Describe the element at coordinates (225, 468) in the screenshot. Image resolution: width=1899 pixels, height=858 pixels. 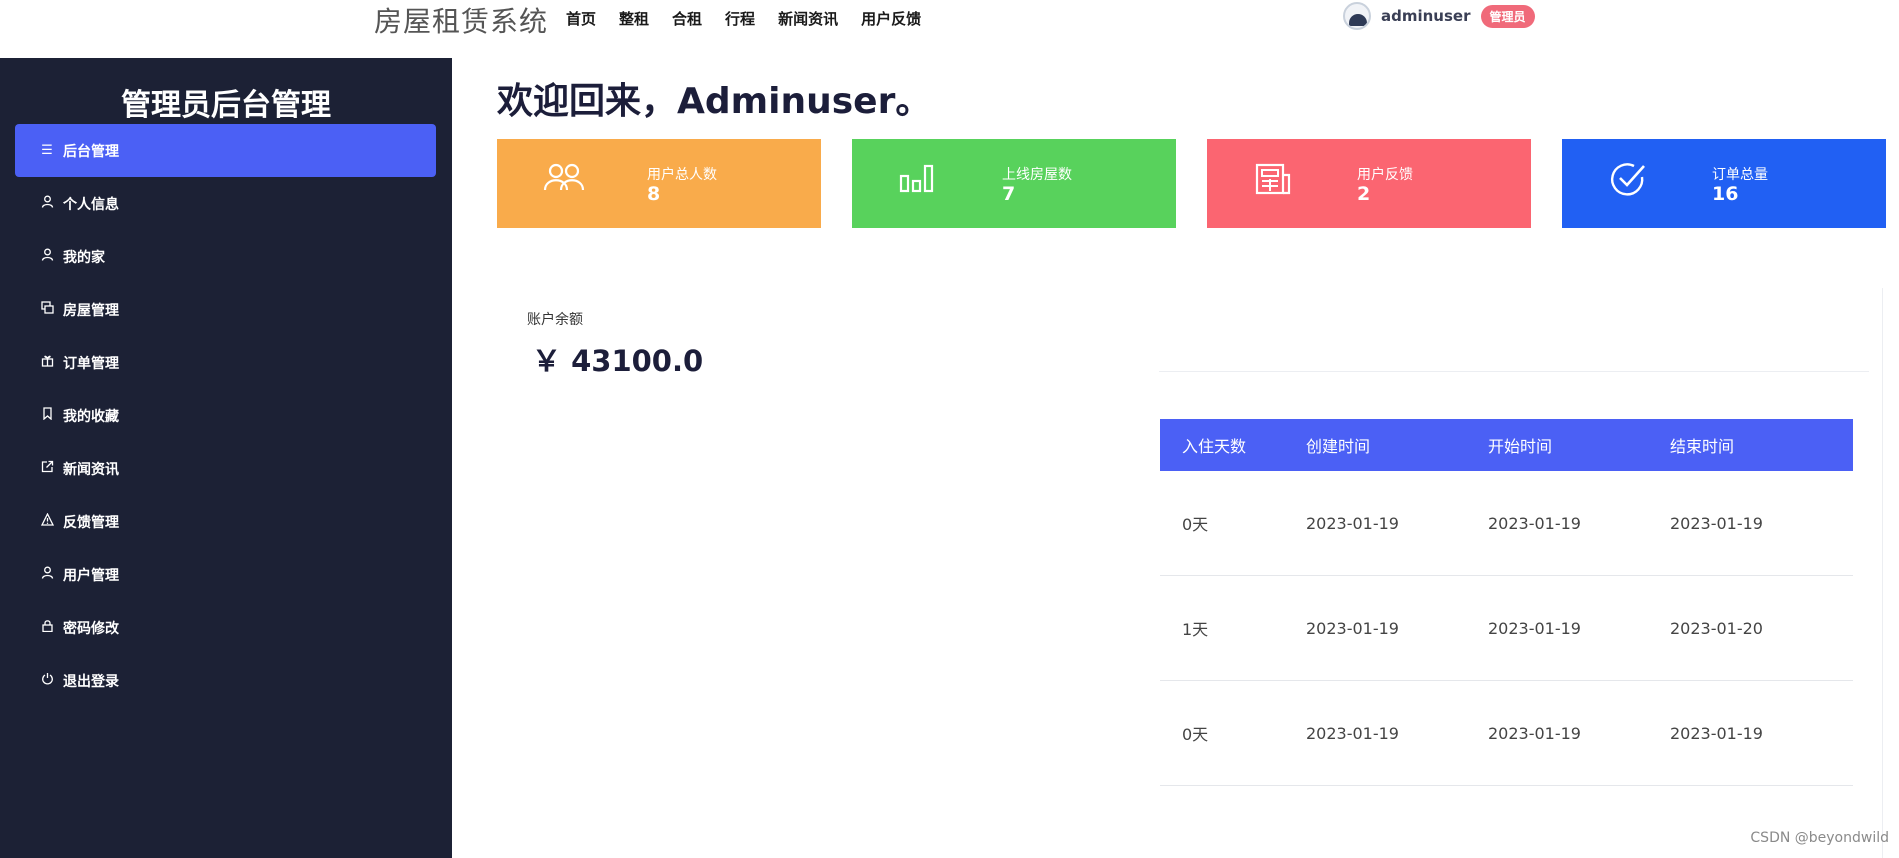
I see `sidebar-item-news: 新闻资讯` at that location.